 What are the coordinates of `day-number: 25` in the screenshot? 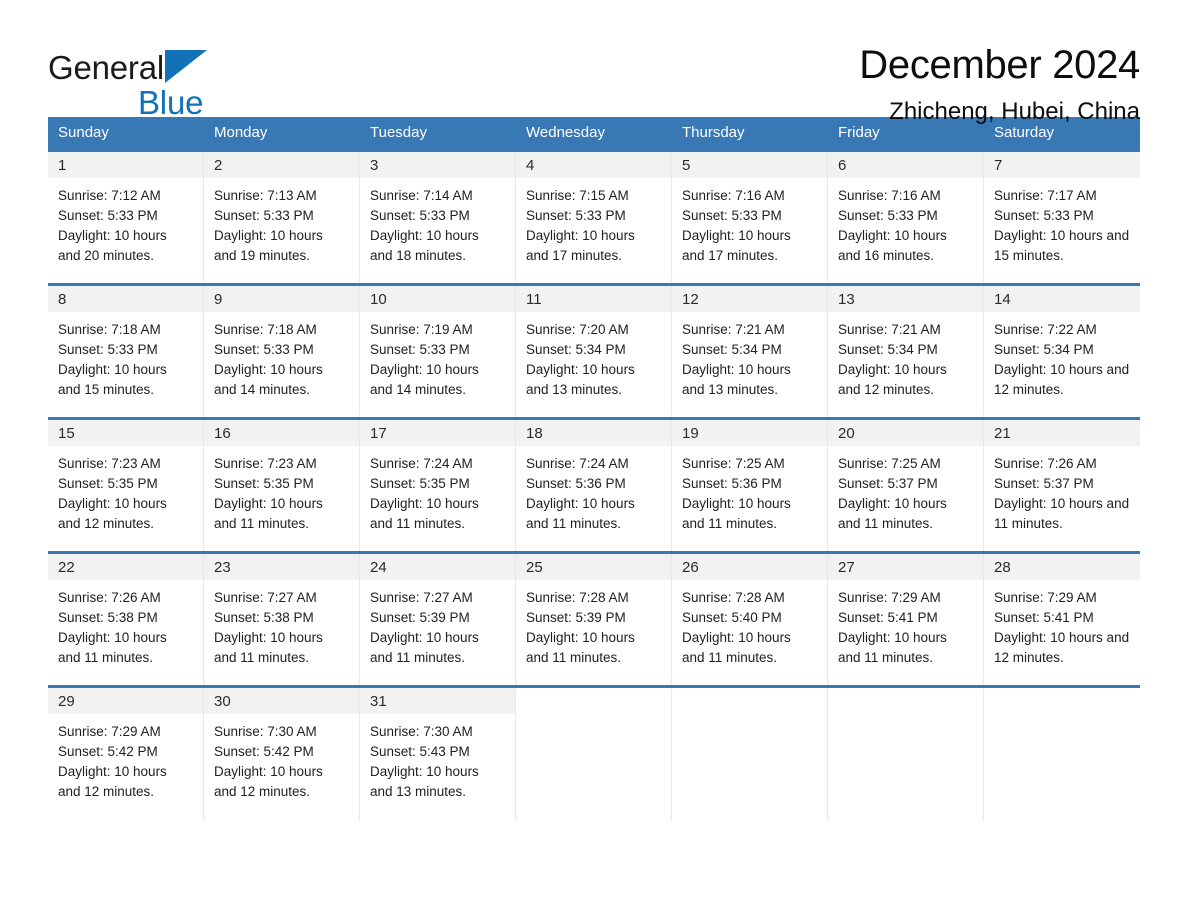 It's located at (534, 567).